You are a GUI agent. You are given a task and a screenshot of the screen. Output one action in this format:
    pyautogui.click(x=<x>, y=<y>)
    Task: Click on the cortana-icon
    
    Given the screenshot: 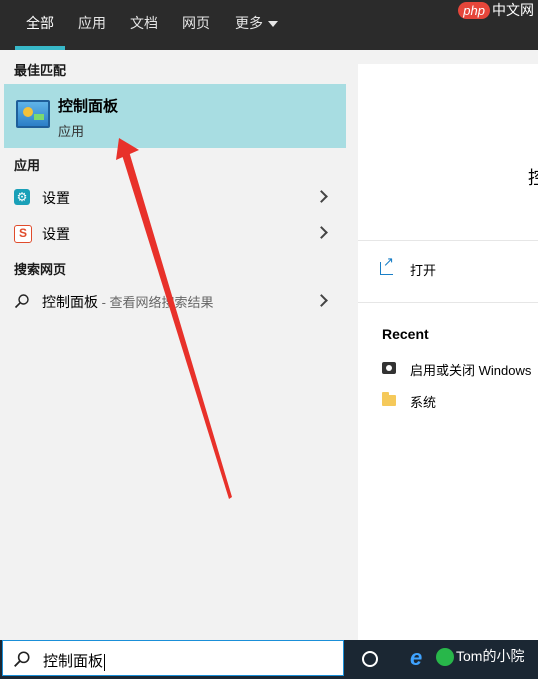 What is the action you would take?
    pyautogui.click(x=370, y=659)
    